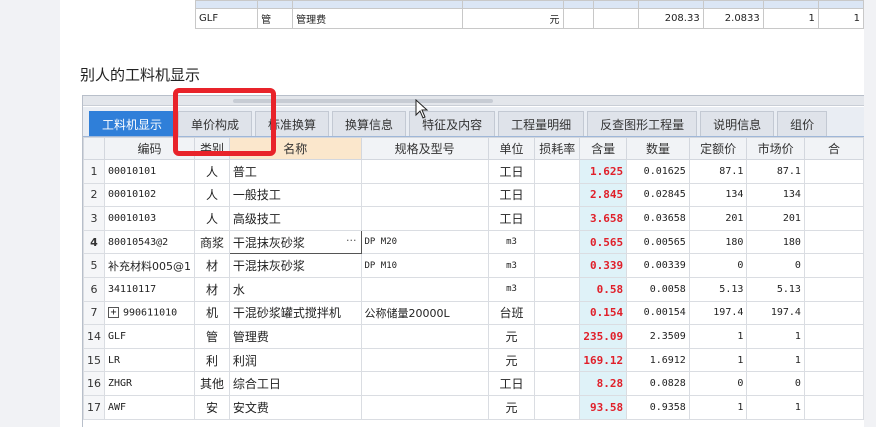 Image resolution: width=876 pixels, height=427 pixels. What do you see at coordinates (295, 242) in the screenshot?
I see `name-cell: 干混抹灰砂浆 ···` at bounding box center [295, 242].